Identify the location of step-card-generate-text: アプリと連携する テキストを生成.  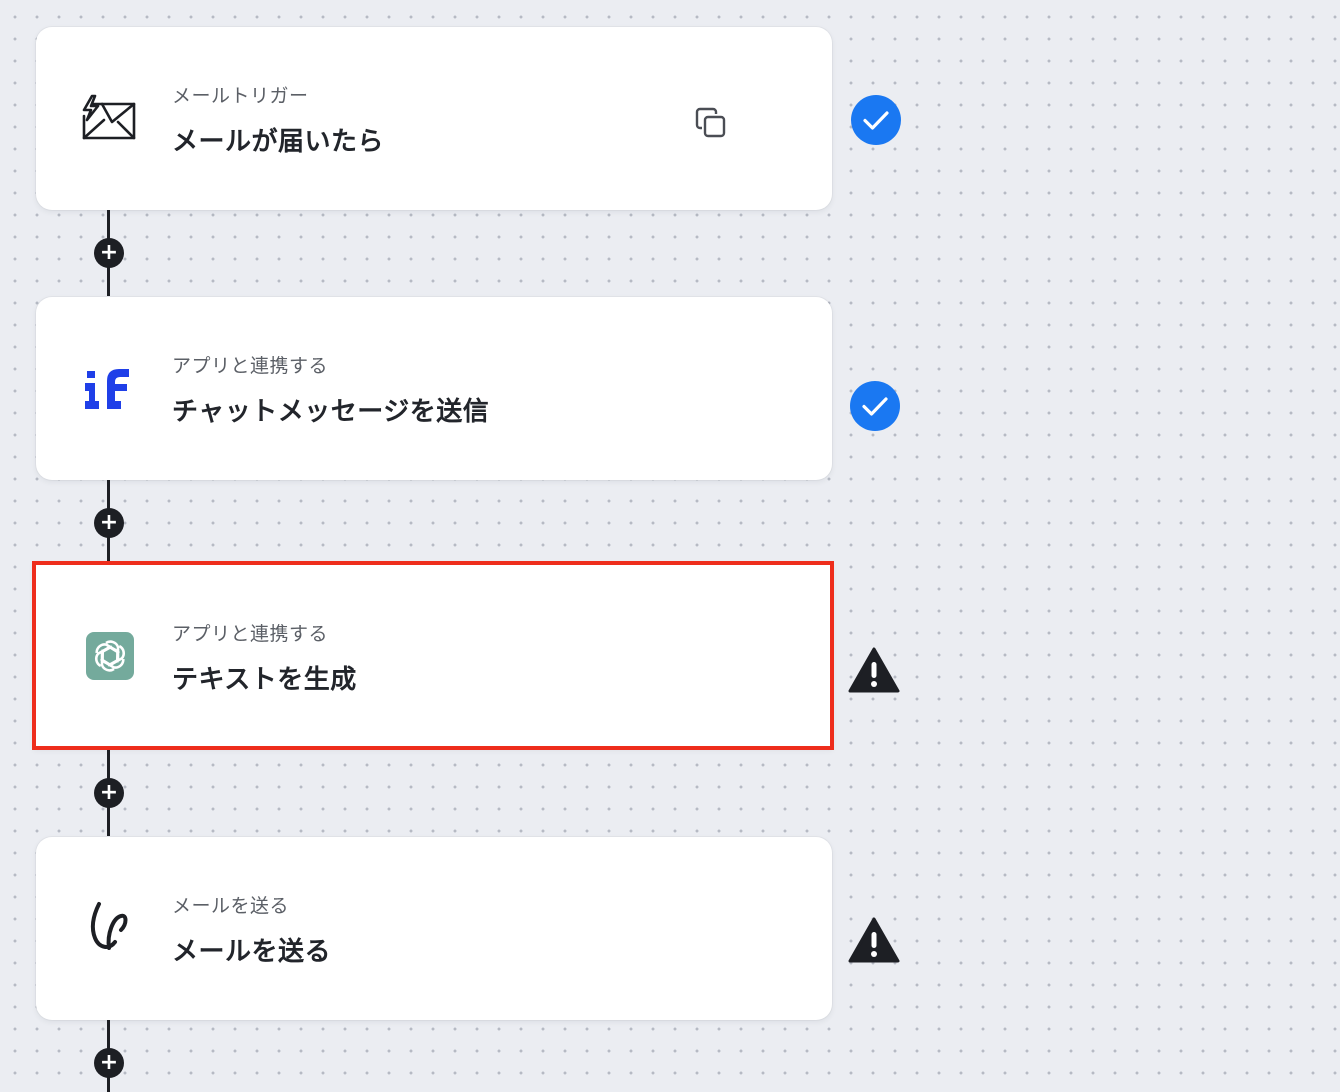
(433, 655).